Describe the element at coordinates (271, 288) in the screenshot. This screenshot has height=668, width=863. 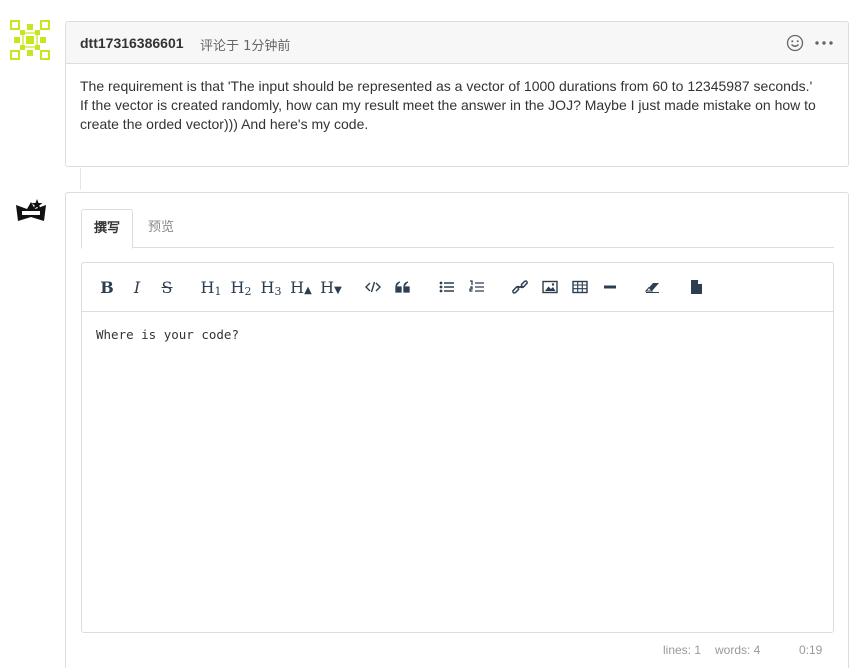
I see `heading-3-button: H3` at that location.